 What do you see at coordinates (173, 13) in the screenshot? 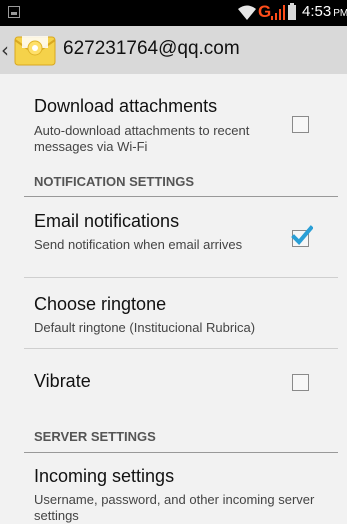
I see `status-bar: G 4:53 PM` at bounding box center [173, 13].